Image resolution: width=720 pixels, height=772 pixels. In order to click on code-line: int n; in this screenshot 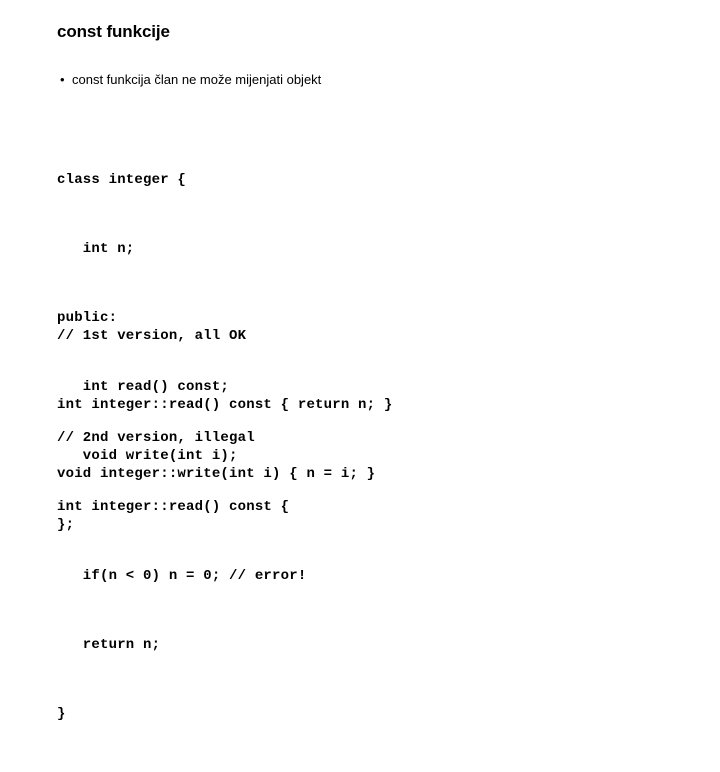, I will do `click(96, 249)`.